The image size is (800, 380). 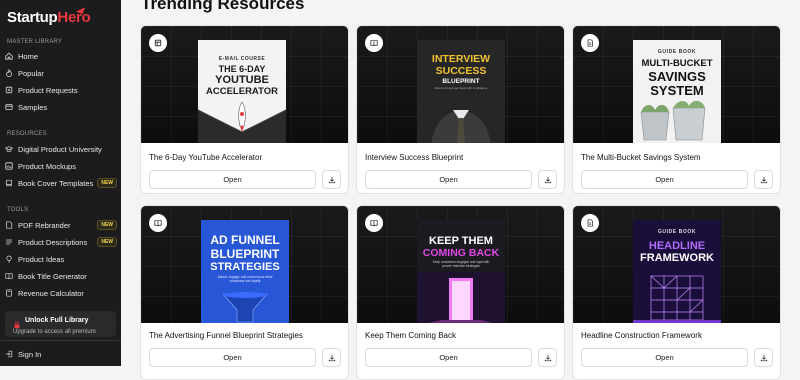 I want to click on card-thumbnail: GUIDE BOOK MULTI-BUCKET SAVINGS SYSTEM, so click(x=676, y=84).